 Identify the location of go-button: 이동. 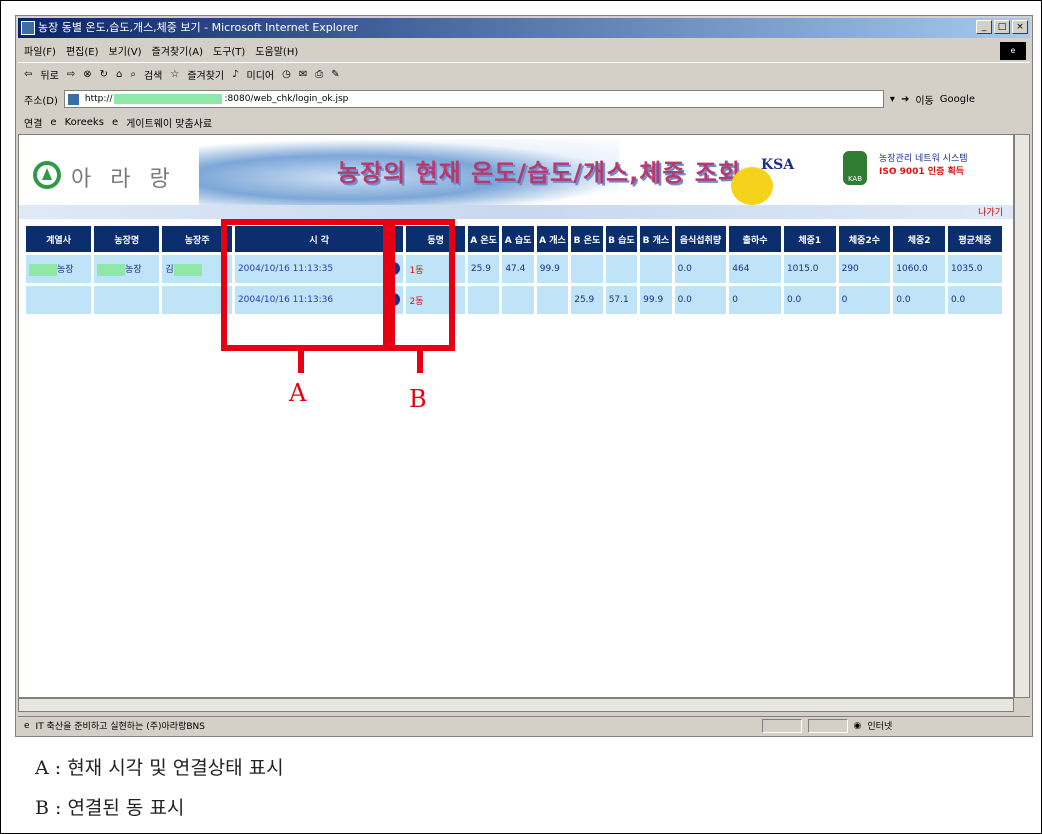
(924, 99).